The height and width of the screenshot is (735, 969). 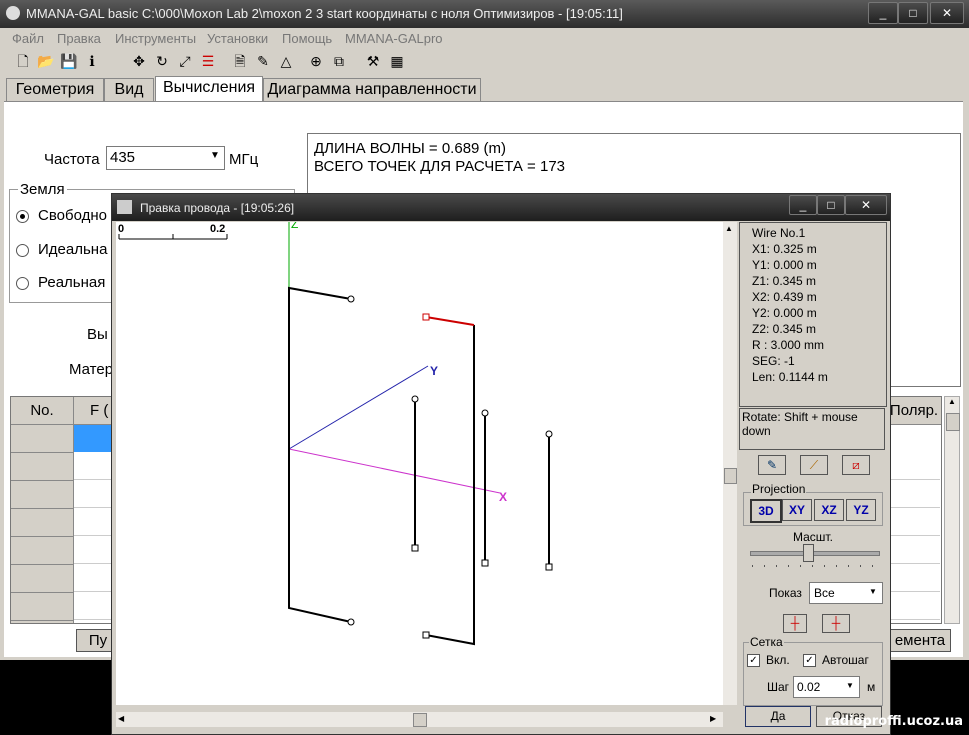 I want to click on scroll-thumb, so click(x=953, y=422).